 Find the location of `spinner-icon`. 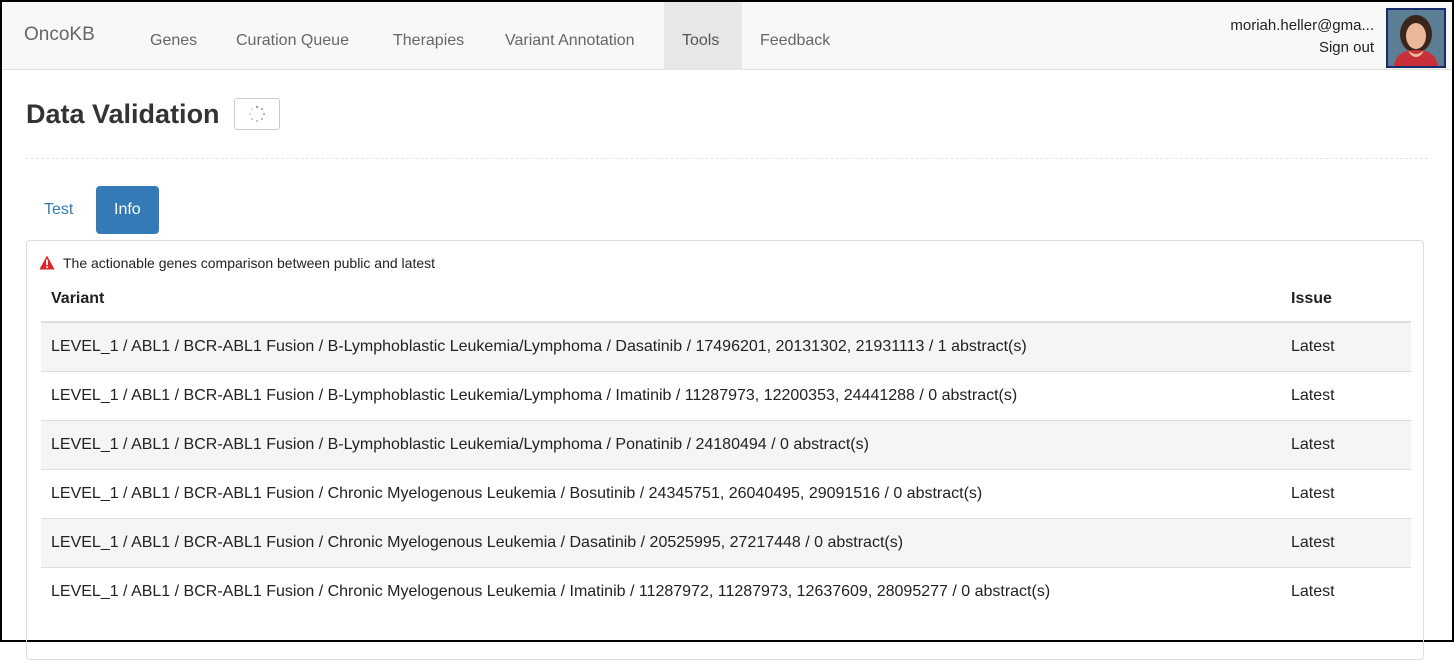

spinner-icon is located at coordinates (257, 114).